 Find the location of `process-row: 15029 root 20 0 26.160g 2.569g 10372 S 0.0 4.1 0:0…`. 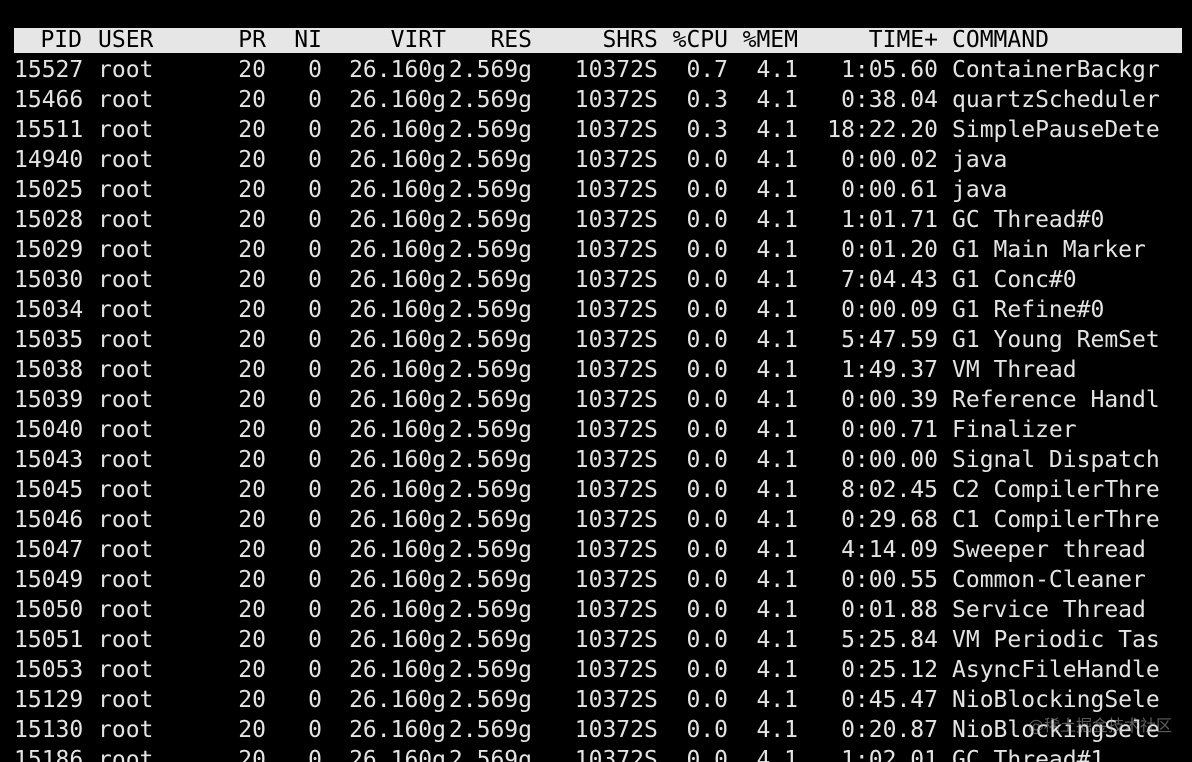

process-row: 15029 root 20 0 26.160g 2.569g 10372 S 0.0 4.1 0:0… is located at coordinates (598, 250).